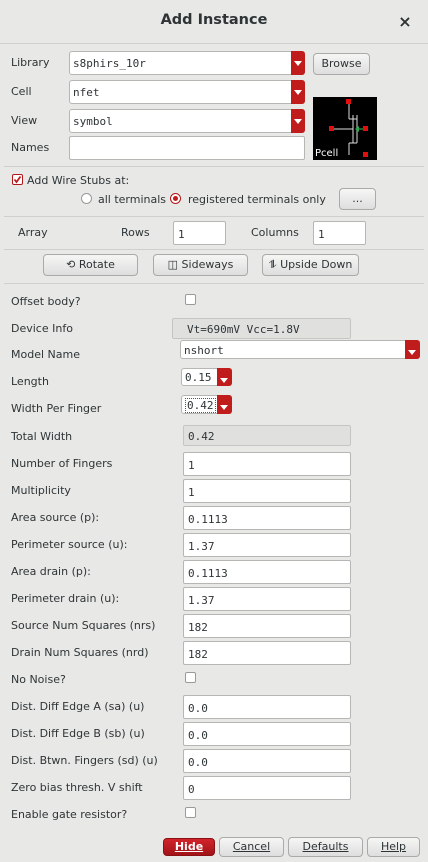  Describe the element at coordinates (56, 408) in the screenshot. I see `width-per-finger-label: Width Per Finger` at that location.